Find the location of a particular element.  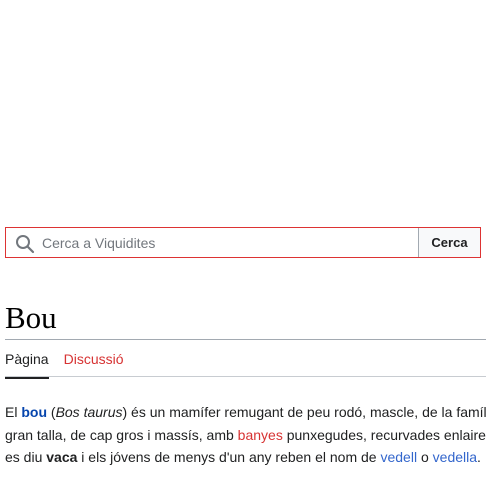

link-bou: bou is located at coordinates (34, 412).